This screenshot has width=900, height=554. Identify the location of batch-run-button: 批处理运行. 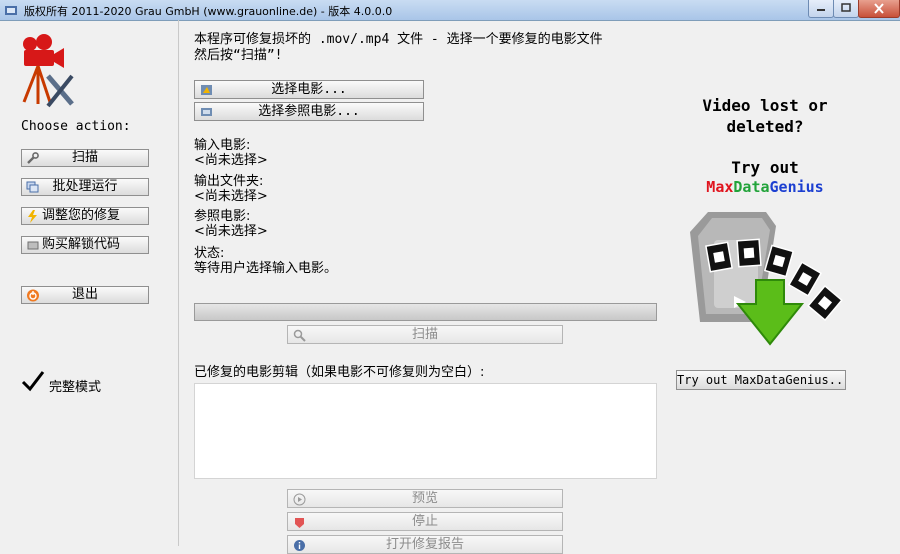
(85, 187).